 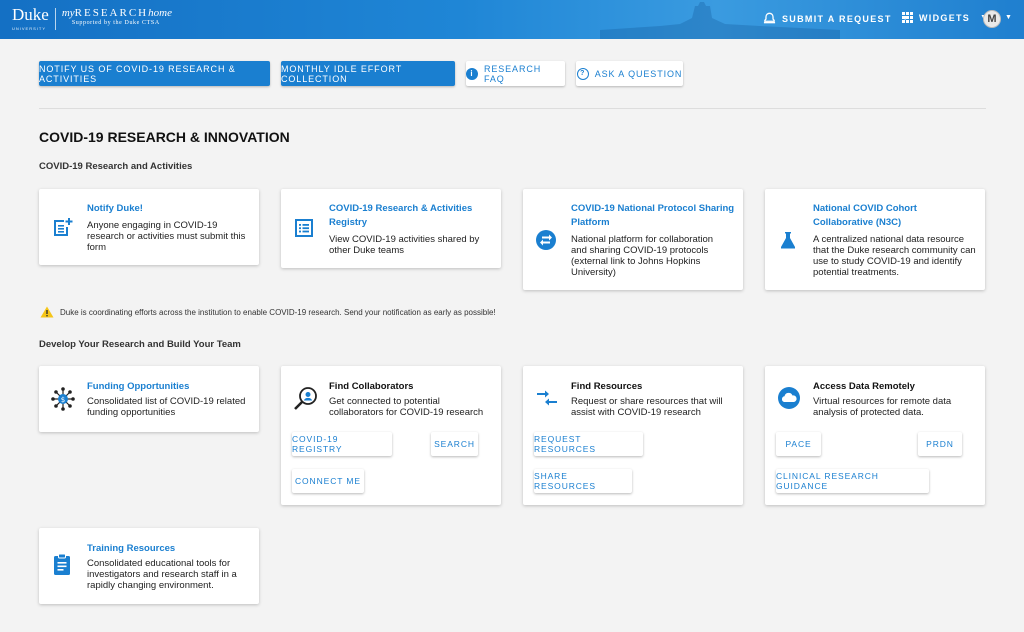 What do you see at coordinates (798, 444) in the screenshot?
I see `pace-button: PACE` at bounding box center [798, 444].